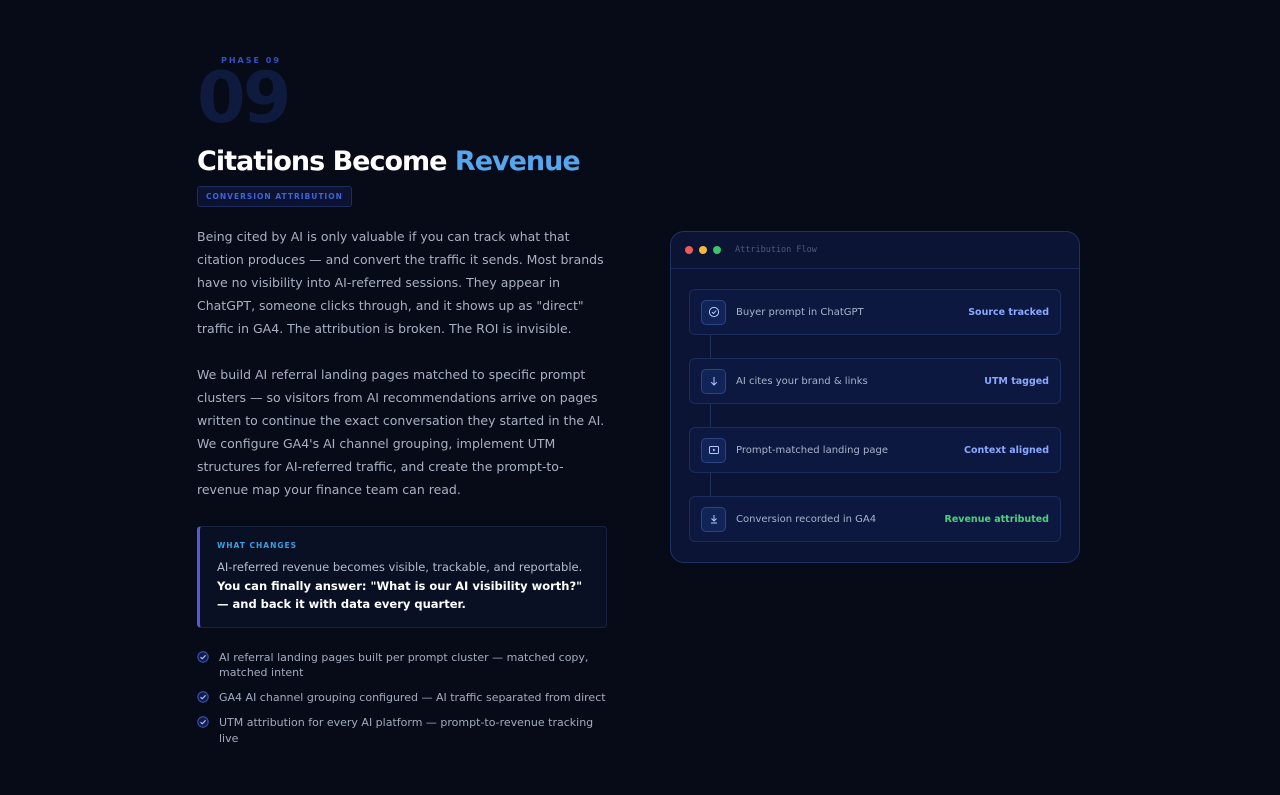 This screenshot has height=795, width=1280. Describe the element at coordinates (326, 161) in the screenshot. I see `title-main: Citations Become` at that location.